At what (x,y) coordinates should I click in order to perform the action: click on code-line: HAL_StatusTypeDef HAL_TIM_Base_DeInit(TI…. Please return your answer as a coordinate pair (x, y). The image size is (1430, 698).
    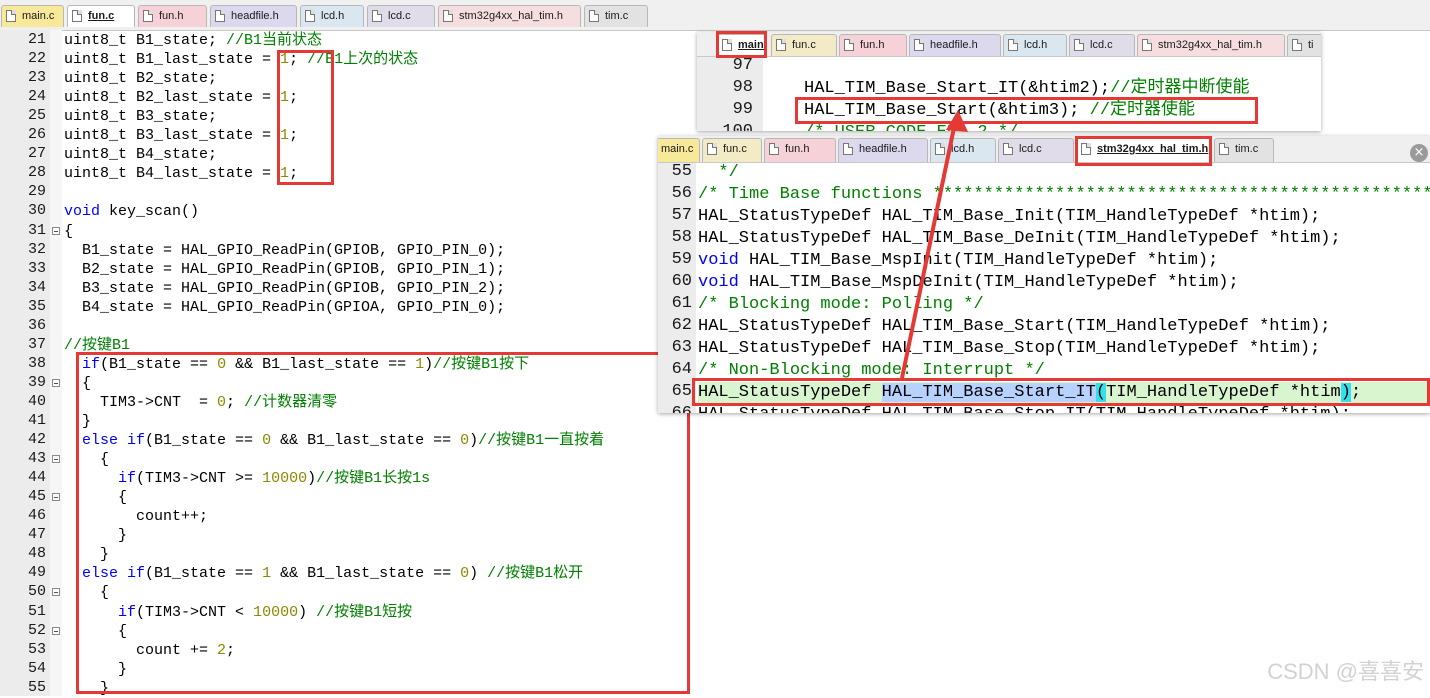
    Looking at the image, I should click on (1019, 238).